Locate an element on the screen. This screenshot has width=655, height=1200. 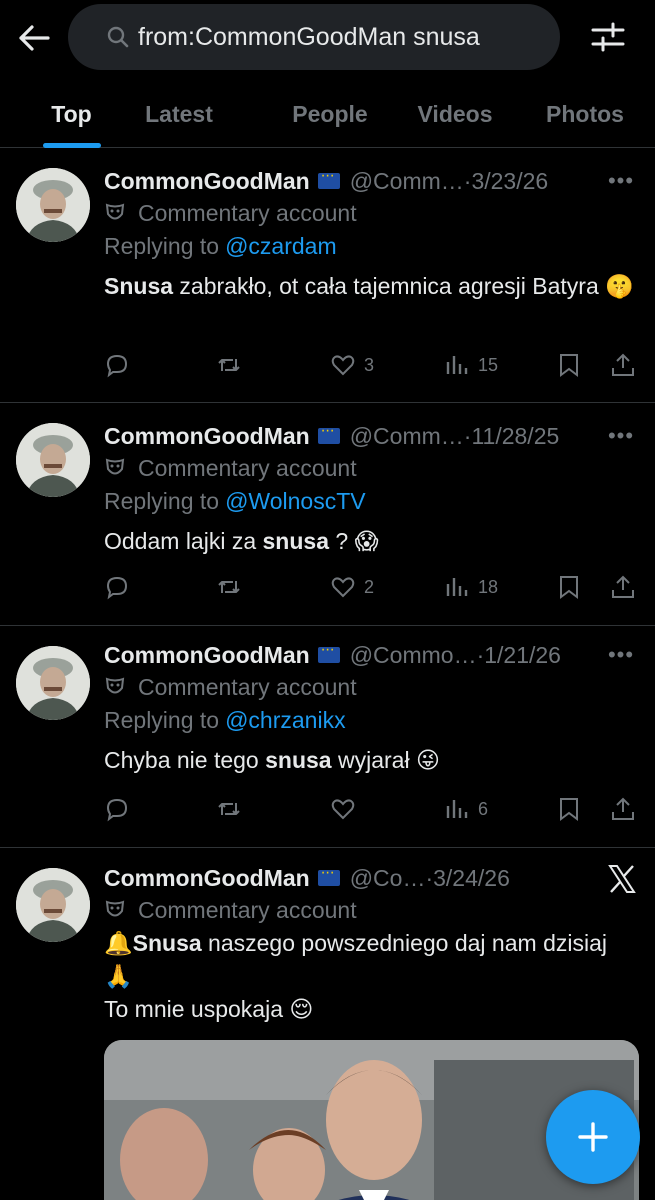
back-button is located at coordinates (34, 38).